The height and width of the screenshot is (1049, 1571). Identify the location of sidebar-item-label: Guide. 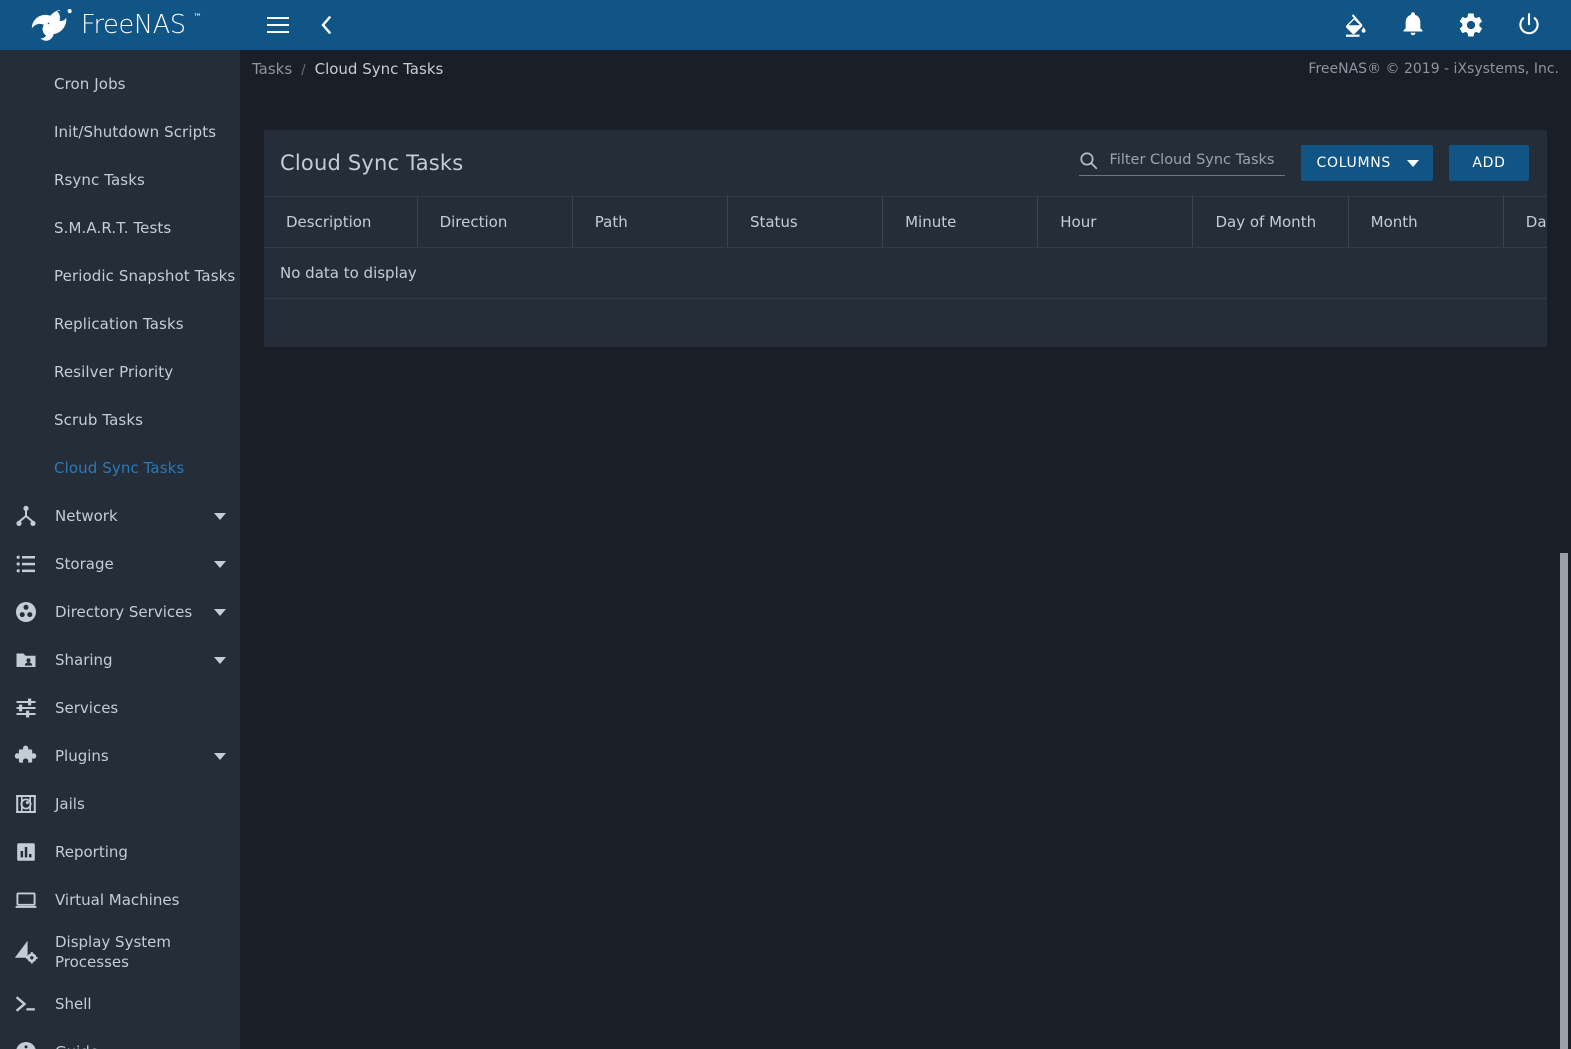
(140, 1045).